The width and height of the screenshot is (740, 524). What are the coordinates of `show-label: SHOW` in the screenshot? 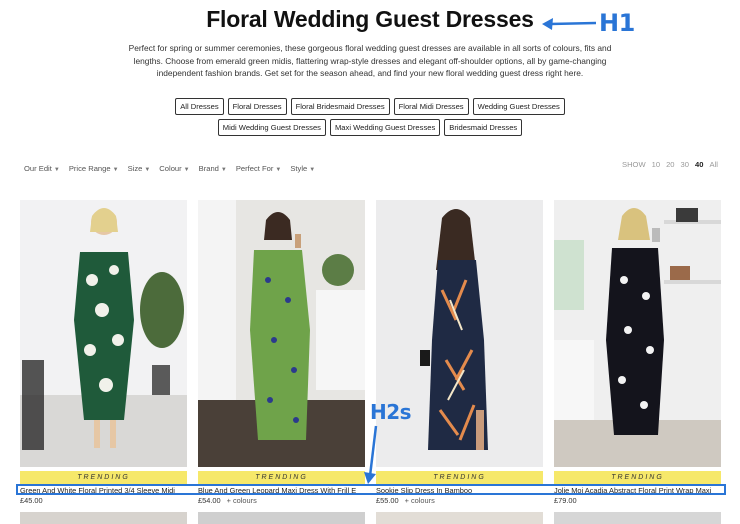 It's located at (634, 164).